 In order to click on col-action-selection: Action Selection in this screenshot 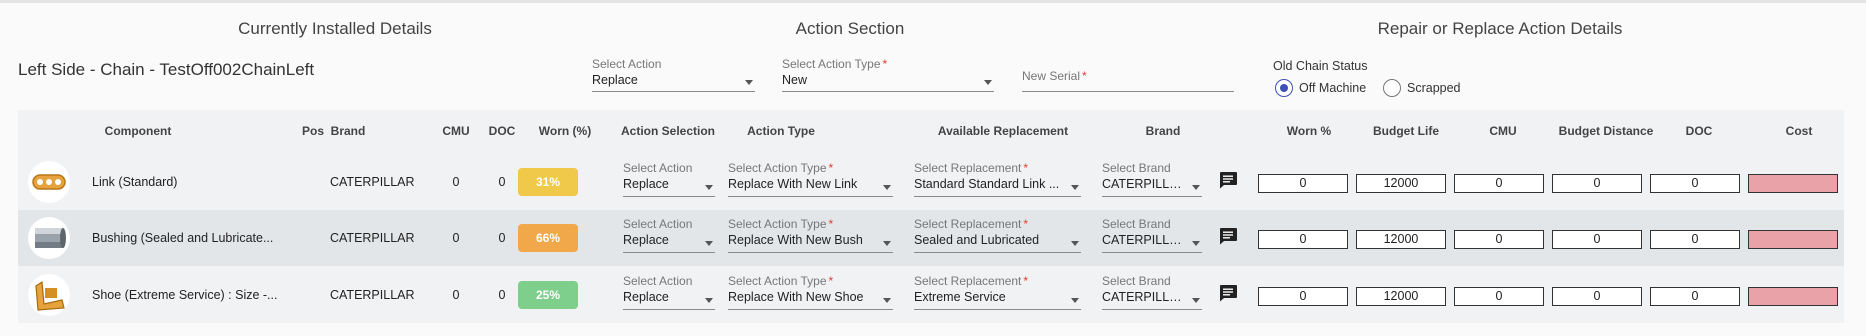, I will do `click(667, 131)`.